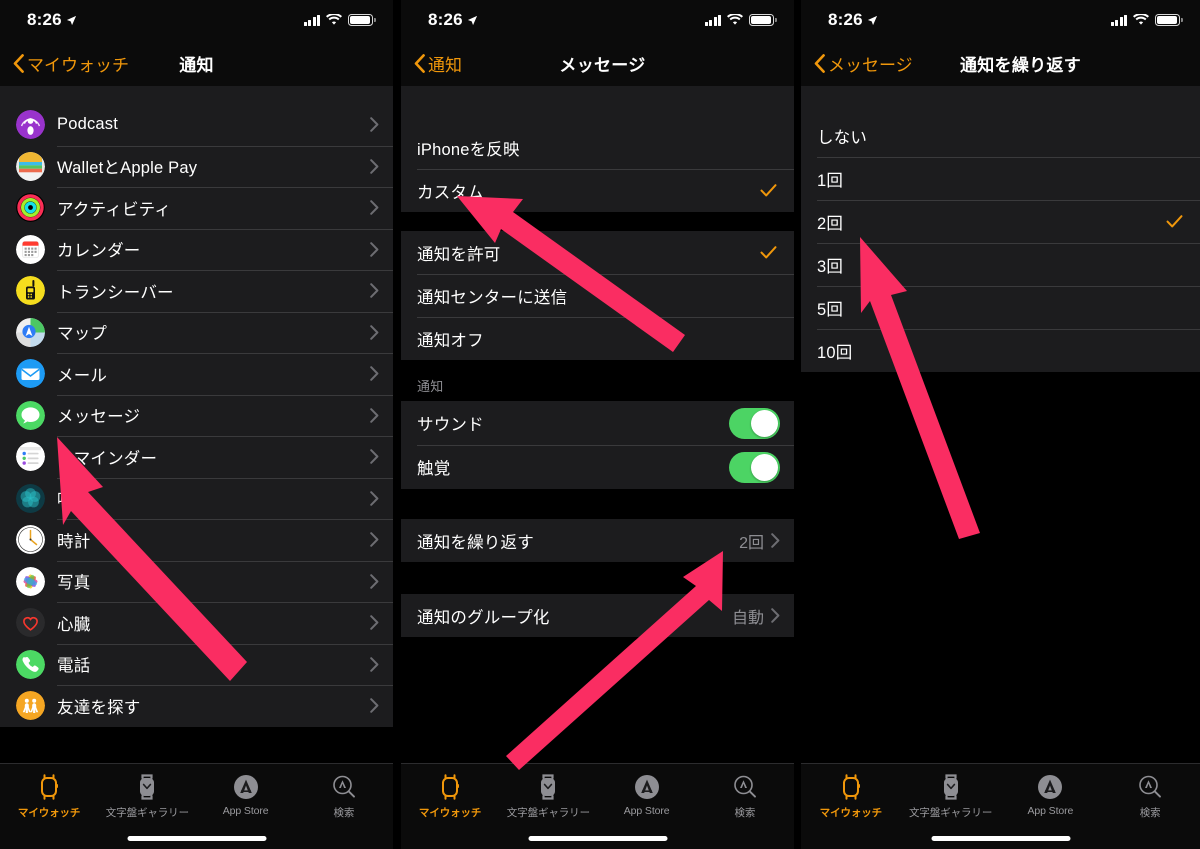 The image size is (1200, 849). Describe the element at coordinates (30, 664) in the screenshot. I see `phone-icon` at that location.